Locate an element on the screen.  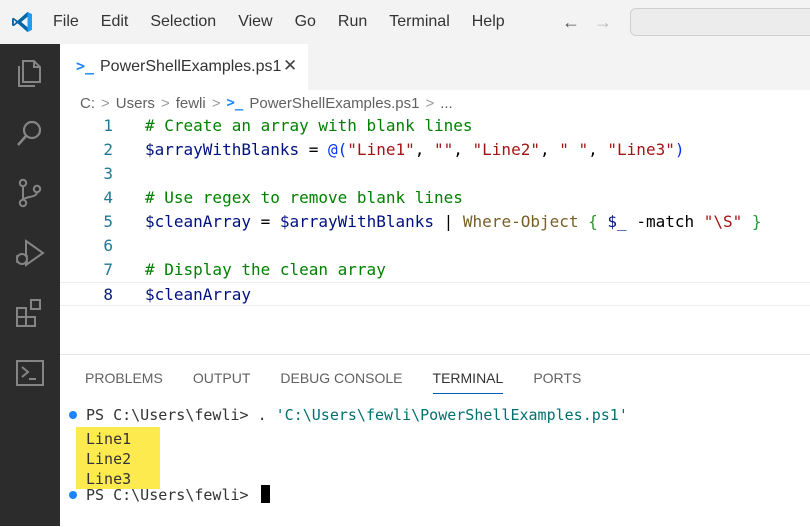
close-icon: ✕ is located at coordinates (290, 66).